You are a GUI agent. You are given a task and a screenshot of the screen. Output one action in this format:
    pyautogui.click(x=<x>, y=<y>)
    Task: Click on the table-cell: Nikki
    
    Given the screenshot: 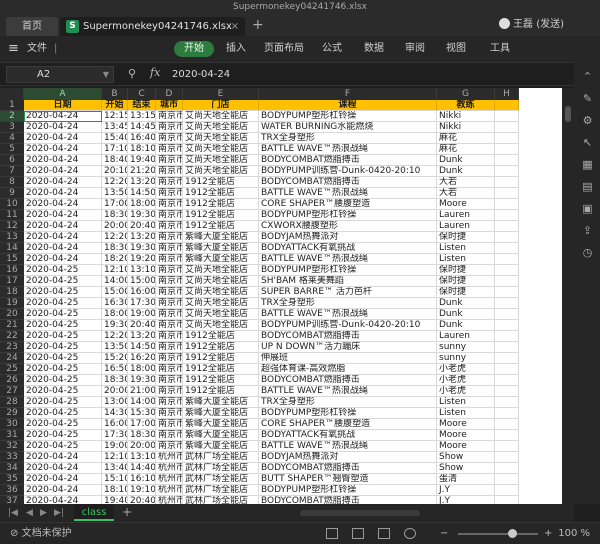 What is the action you would take?
    pyautogui.click(x=466, y=127)
    